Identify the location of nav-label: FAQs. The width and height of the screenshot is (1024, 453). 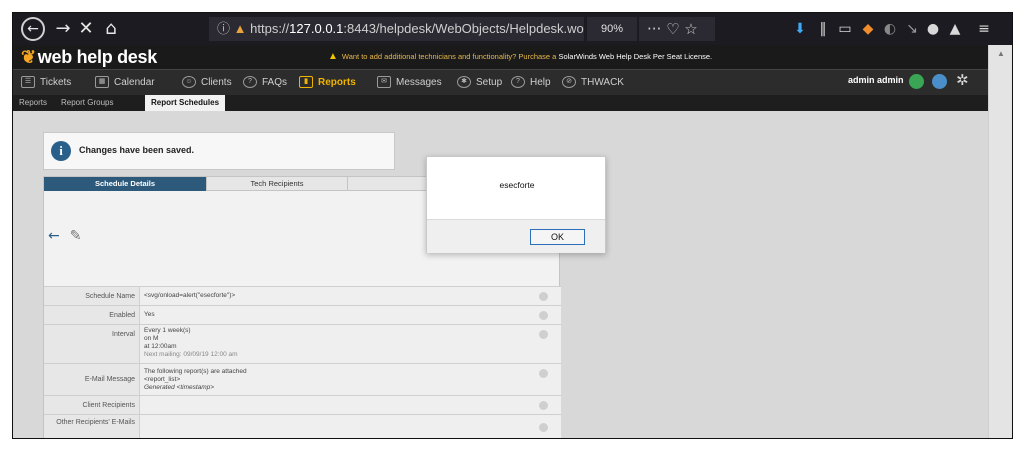
(275, 82).